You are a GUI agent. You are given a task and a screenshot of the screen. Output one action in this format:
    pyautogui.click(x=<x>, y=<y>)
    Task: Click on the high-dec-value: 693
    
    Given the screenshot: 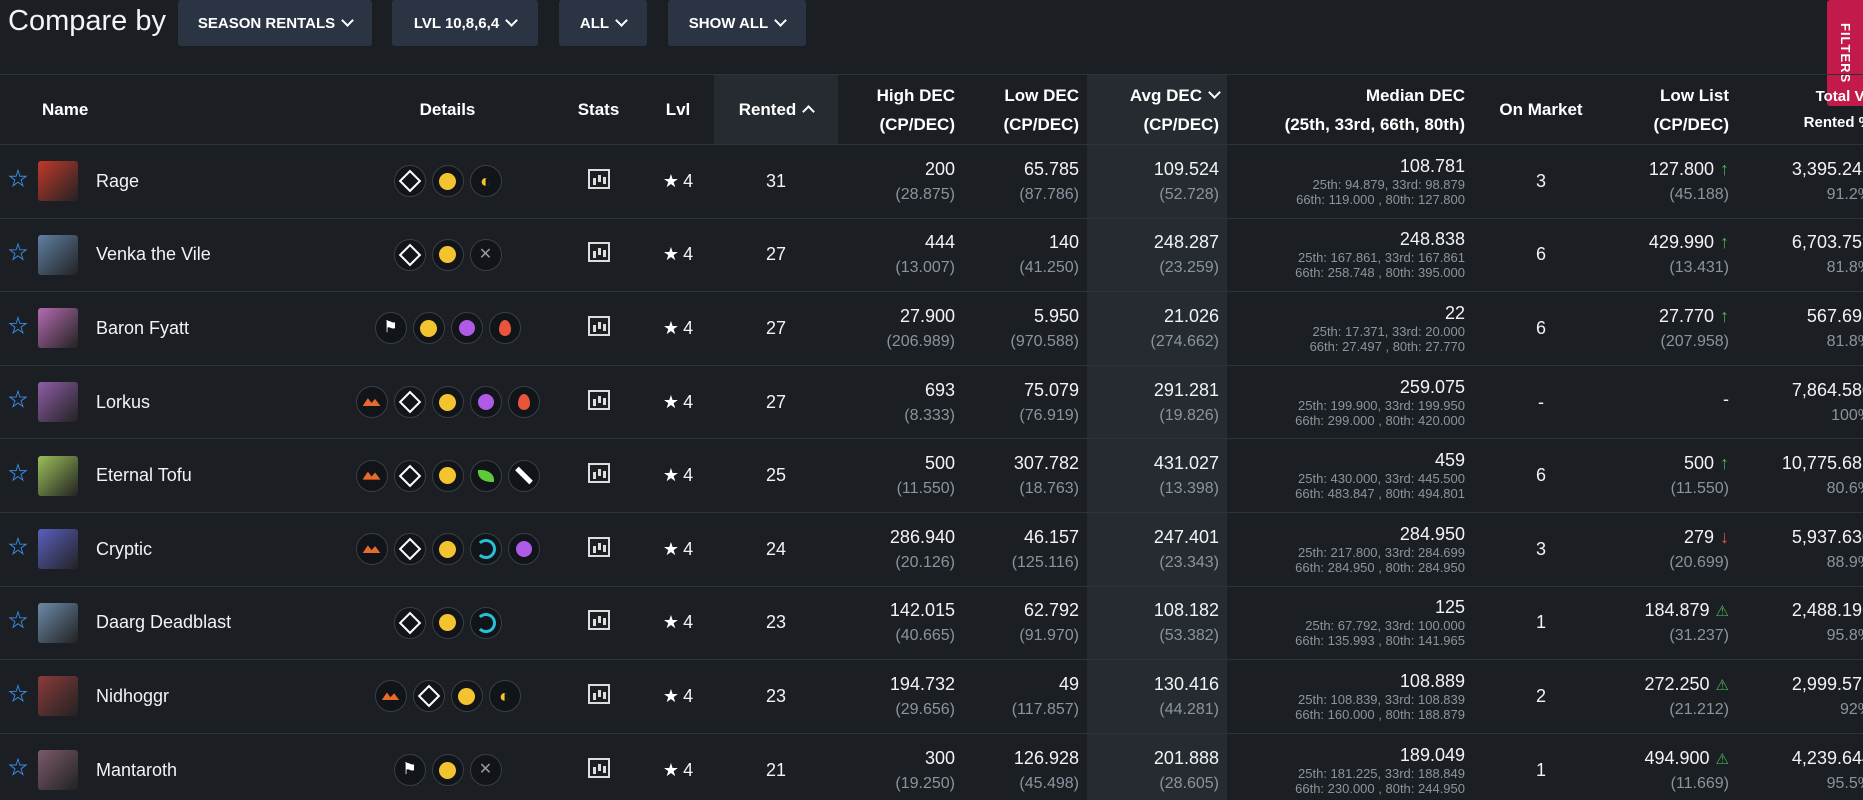 What is the action you would take?
    pyautogui.click(x=939, y=389)
    